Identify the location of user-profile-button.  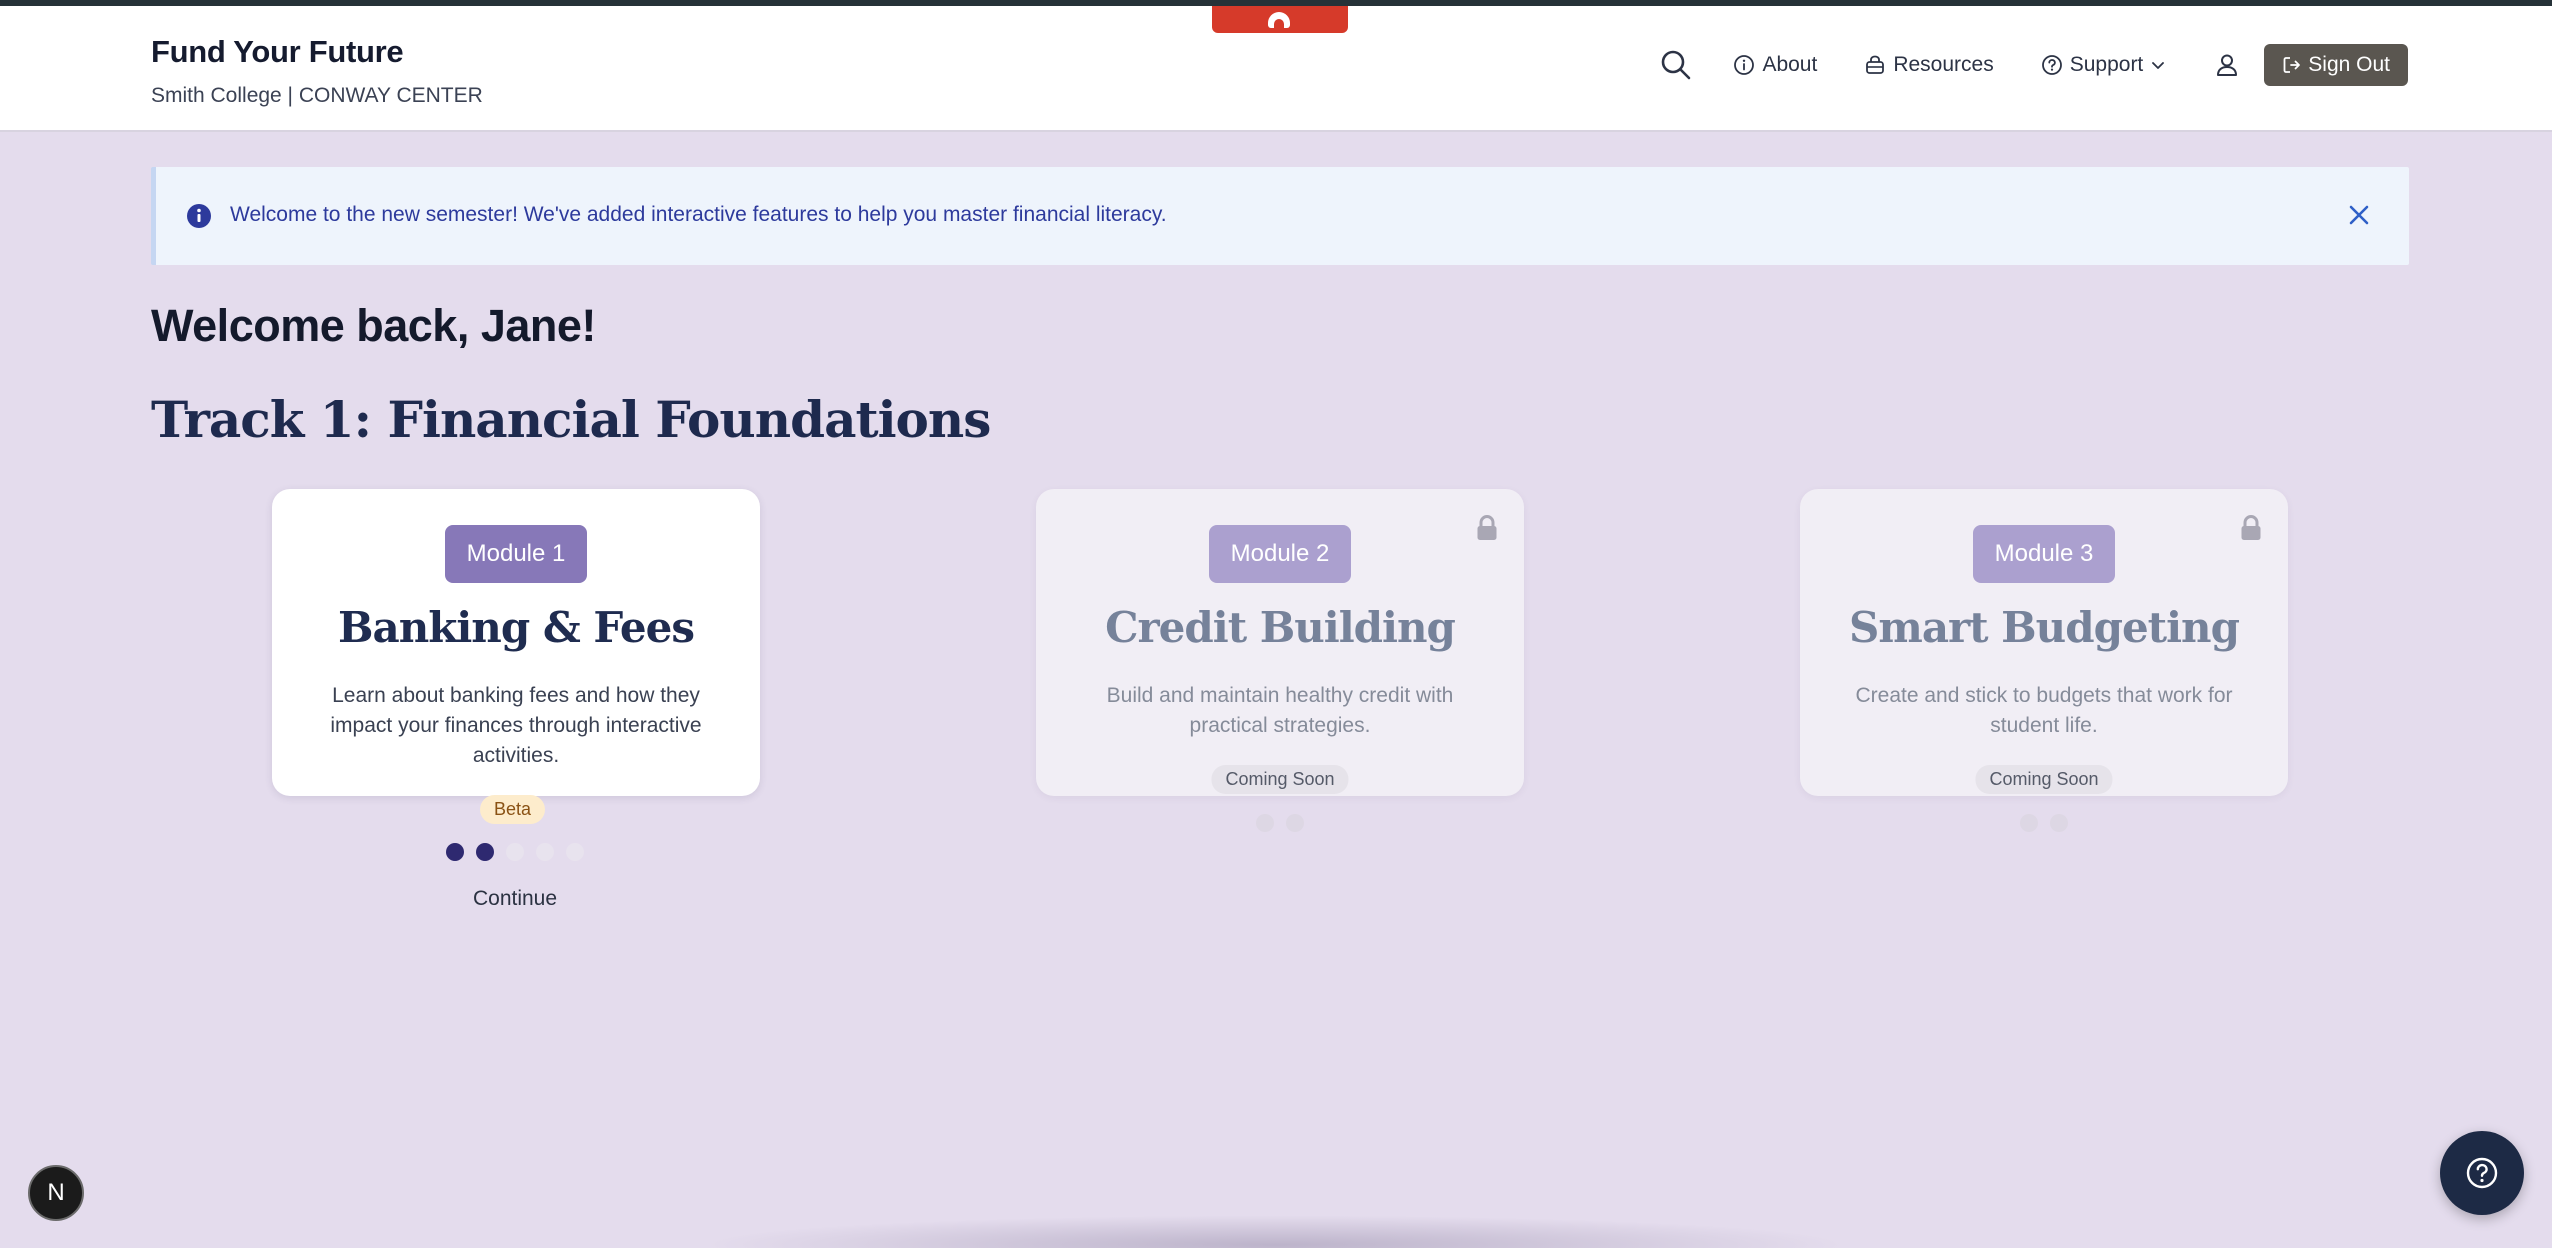
(2227, 65).